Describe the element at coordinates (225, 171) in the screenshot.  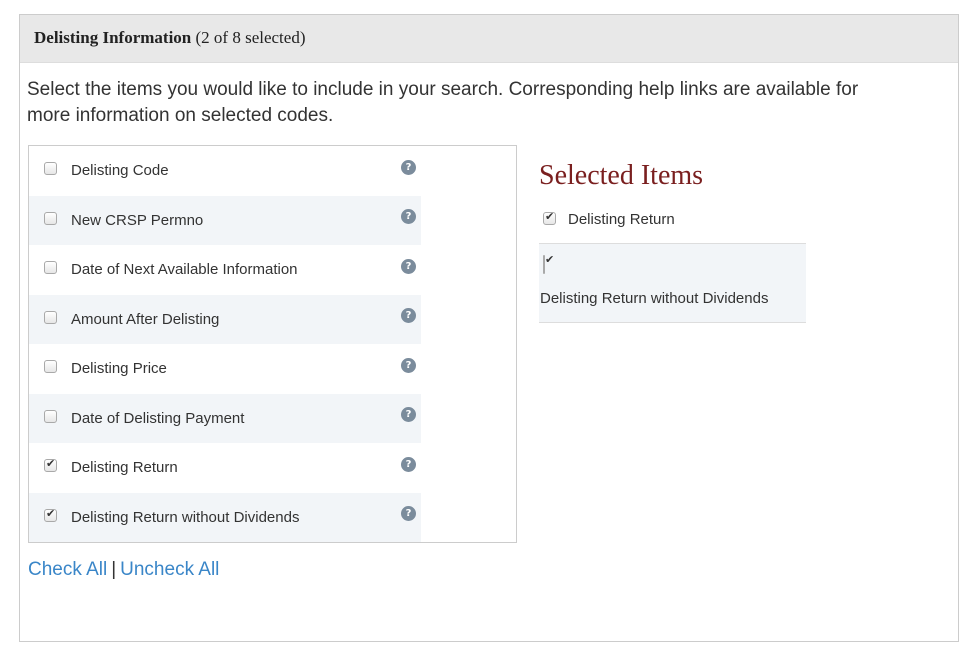
I see `checklist-row-delisting-code: Delisting Code ?` at that location.